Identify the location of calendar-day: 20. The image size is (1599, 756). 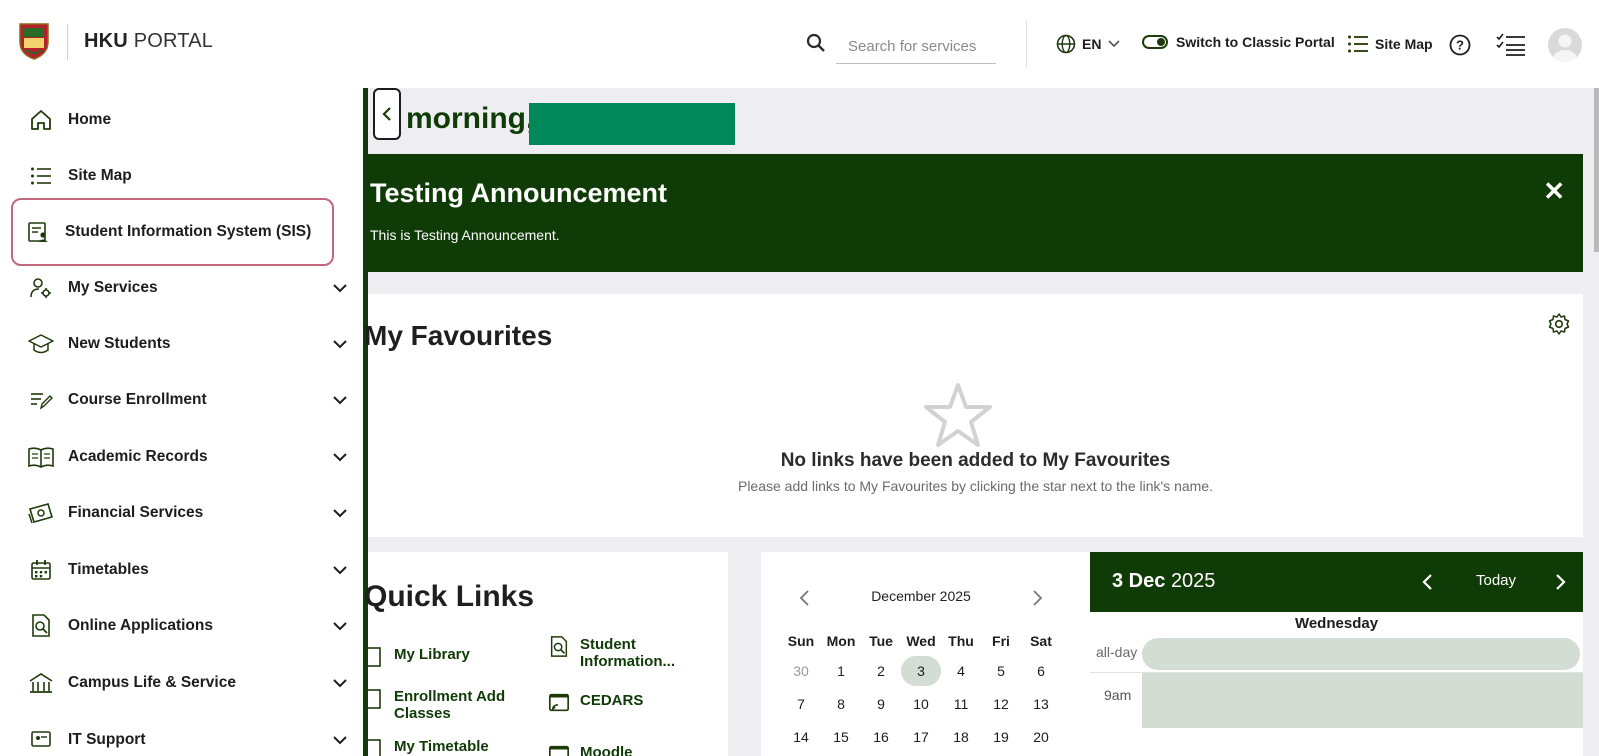
(1041, 736).